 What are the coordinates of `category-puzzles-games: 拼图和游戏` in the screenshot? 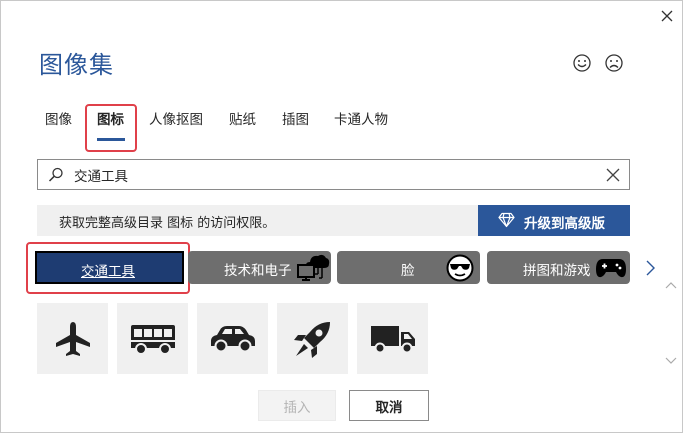 It's located at (558, 267).